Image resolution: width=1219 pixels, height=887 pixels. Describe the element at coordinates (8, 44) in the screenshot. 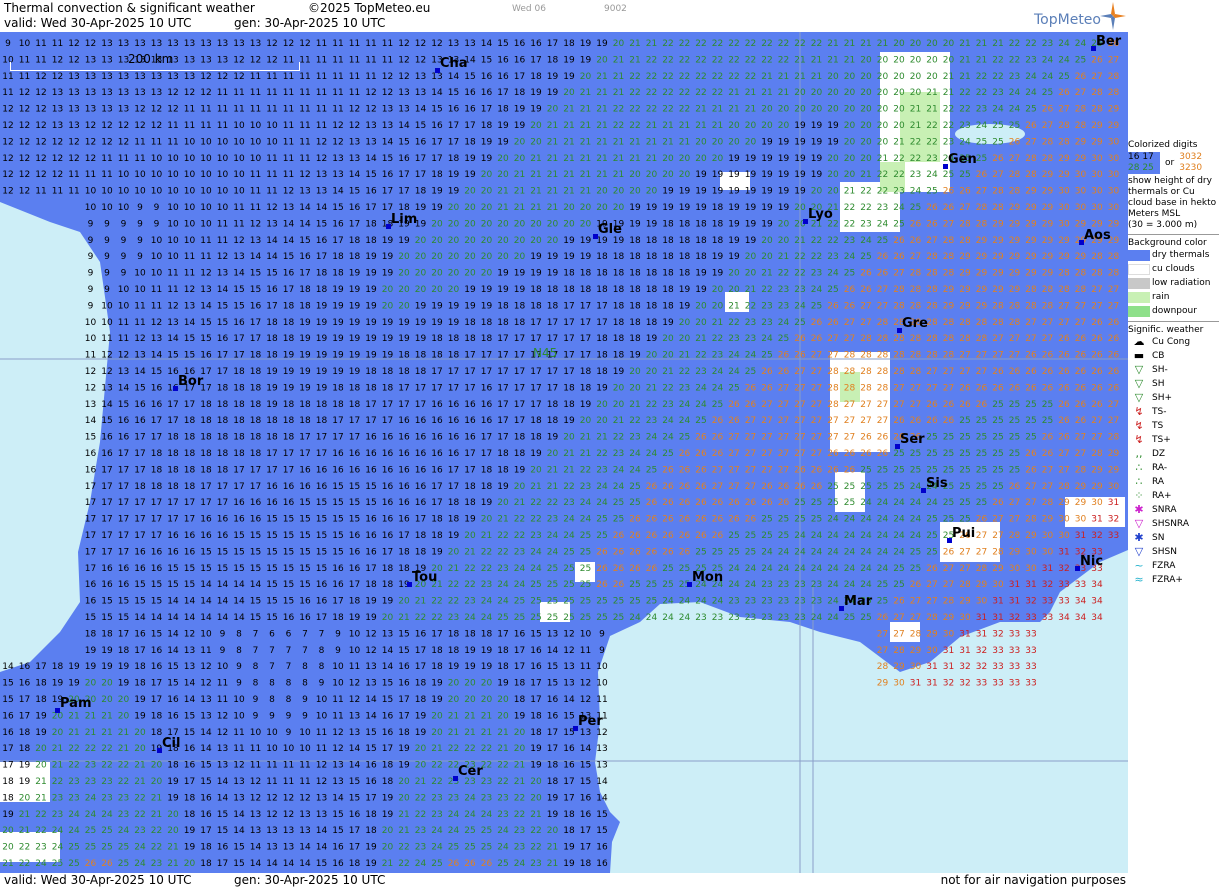

I see `grid-value: 9` at that location.